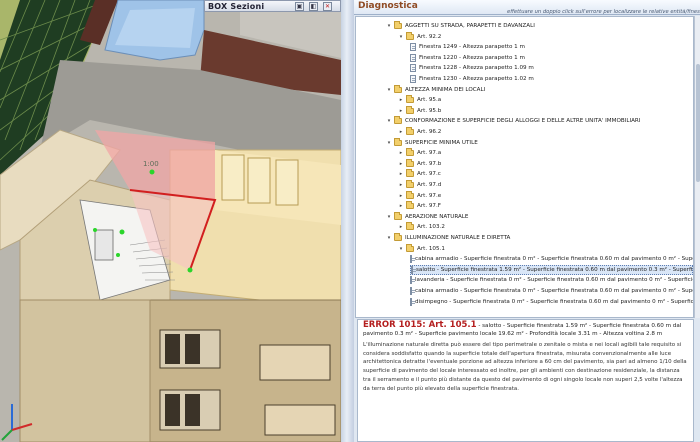 This screenshot has width=700, height=442. I want to click on tree-folder-item: ▾ ALTEZZA MINIMA DEI LOCALI, so click(539, 89).